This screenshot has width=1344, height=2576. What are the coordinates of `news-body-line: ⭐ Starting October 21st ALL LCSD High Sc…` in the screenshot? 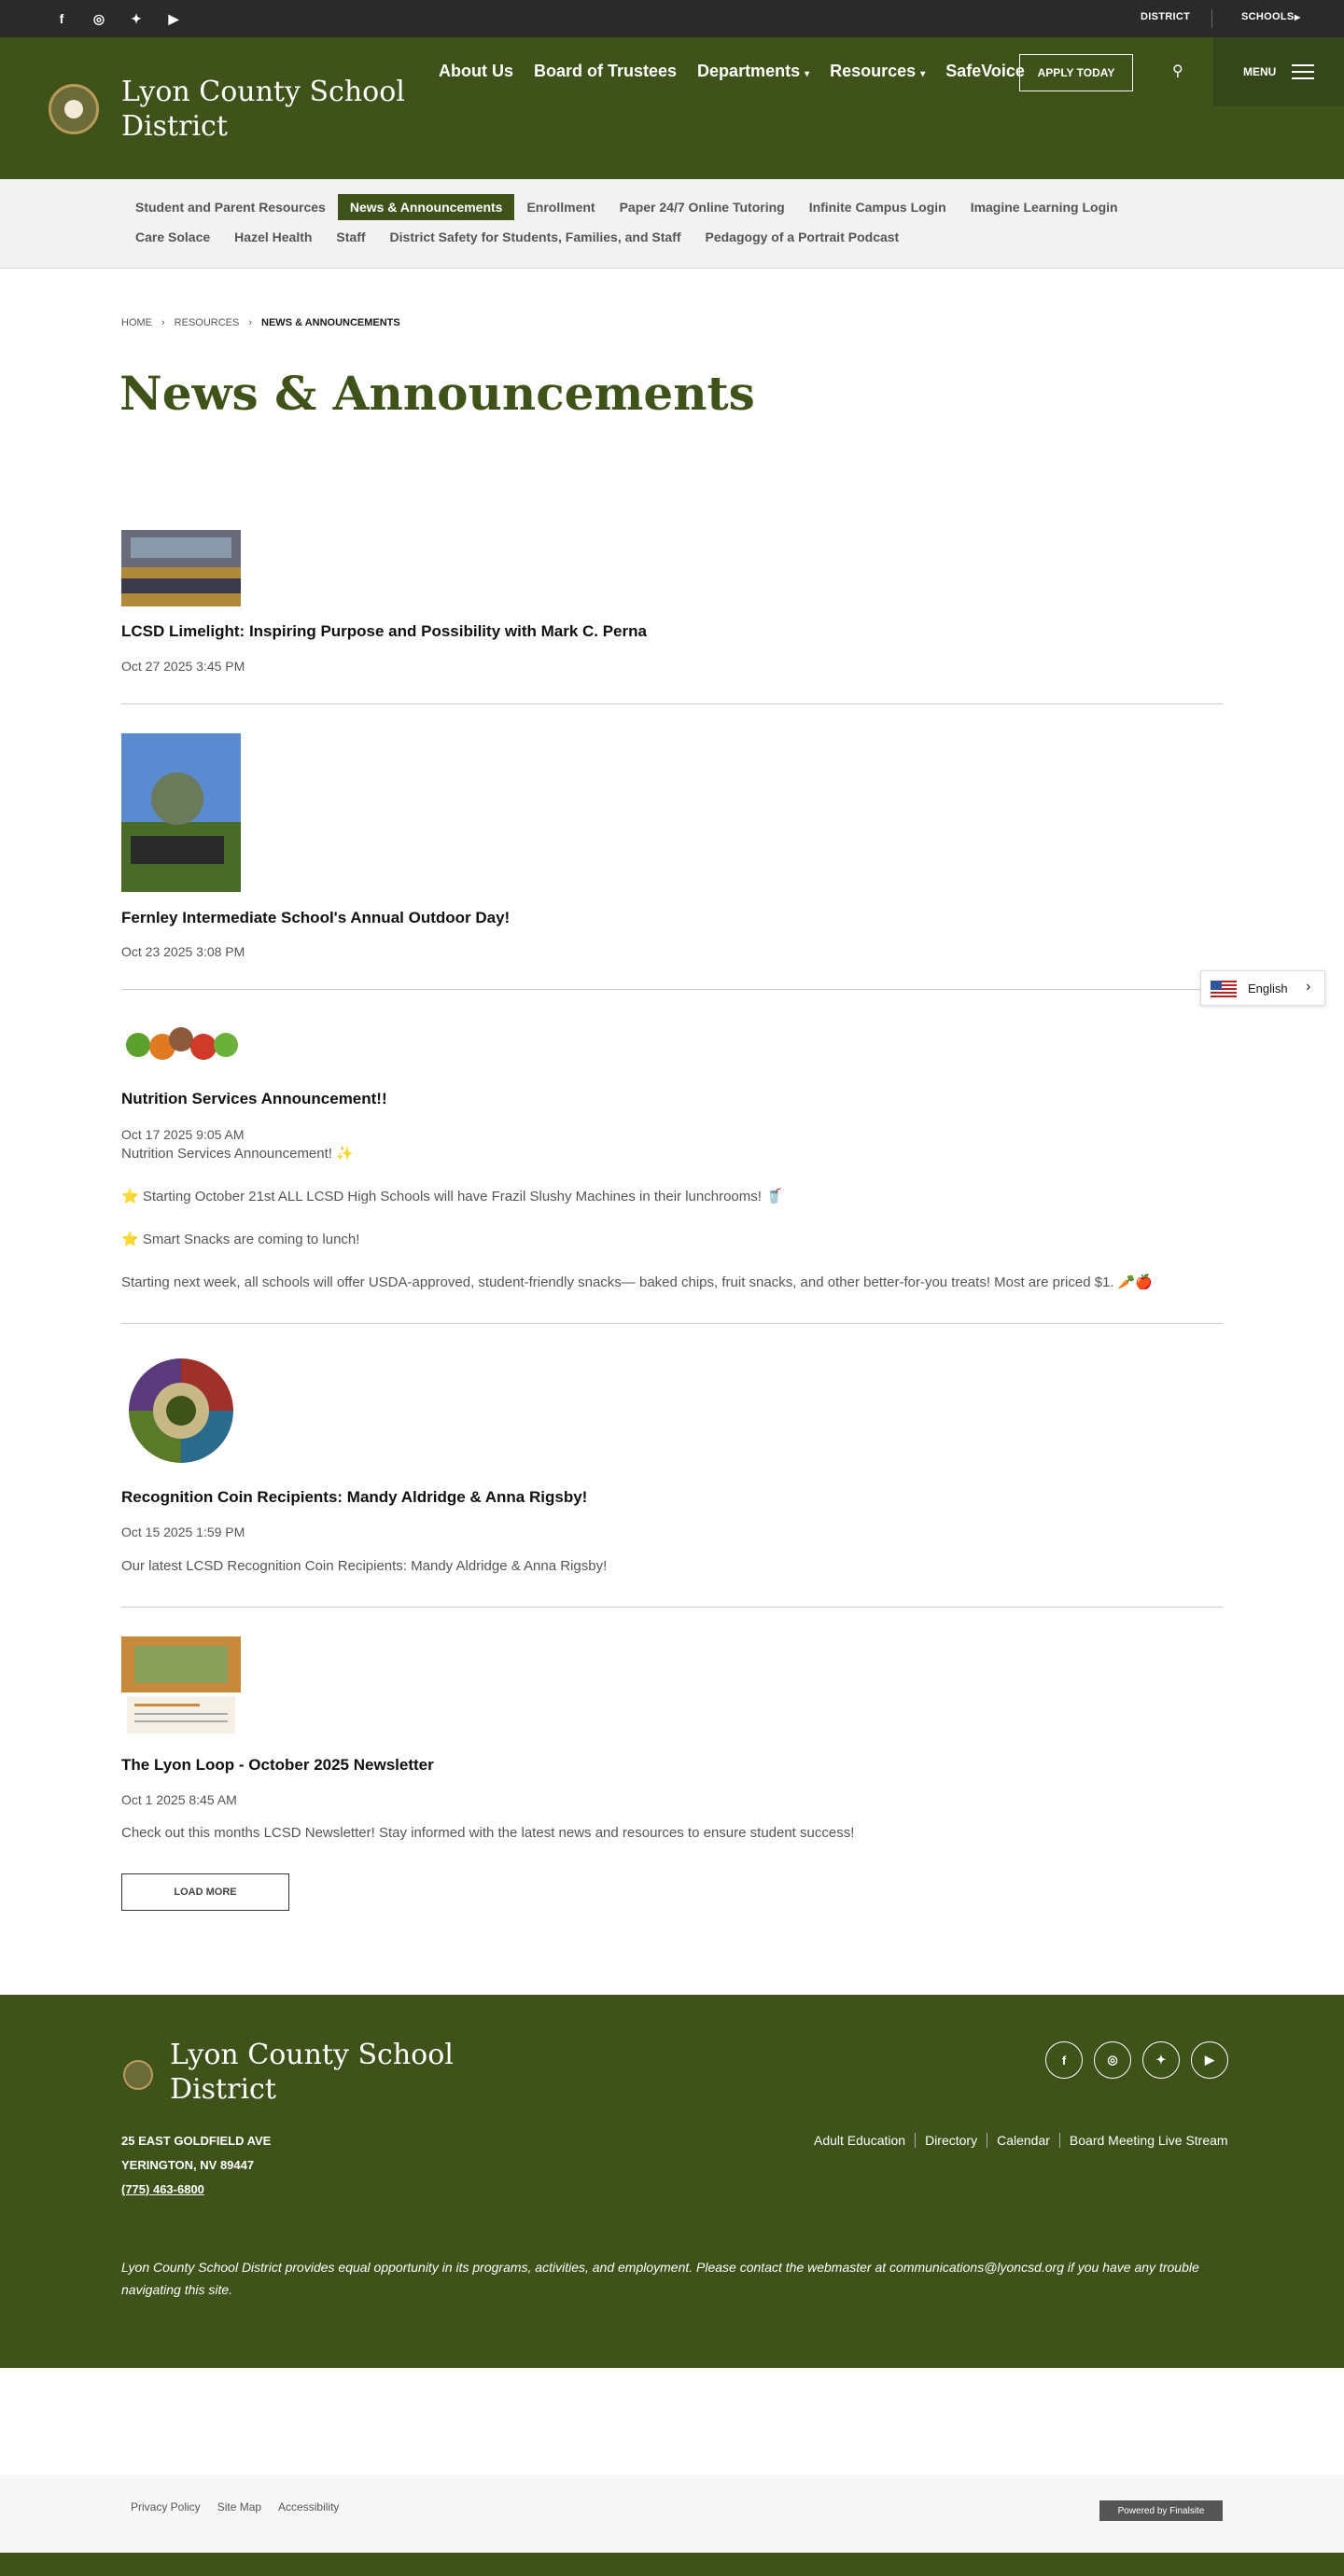 It's located at (452, 1196).